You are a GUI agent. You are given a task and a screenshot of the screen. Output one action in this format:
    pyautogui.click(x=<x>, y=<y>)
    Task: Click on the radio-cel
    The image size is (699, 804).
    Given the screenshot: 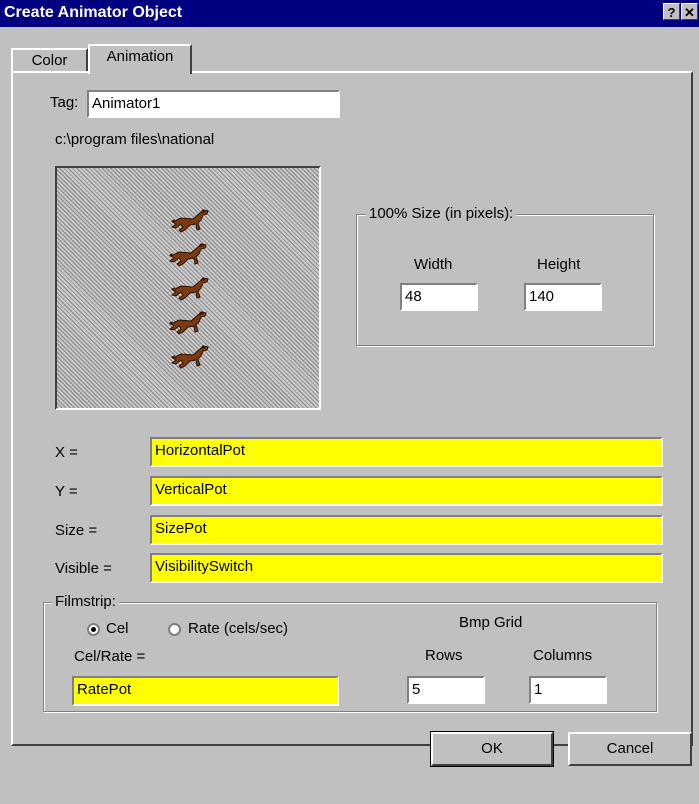 What is the action you would take?
    pyautogui.click(x=93, y=629)
    